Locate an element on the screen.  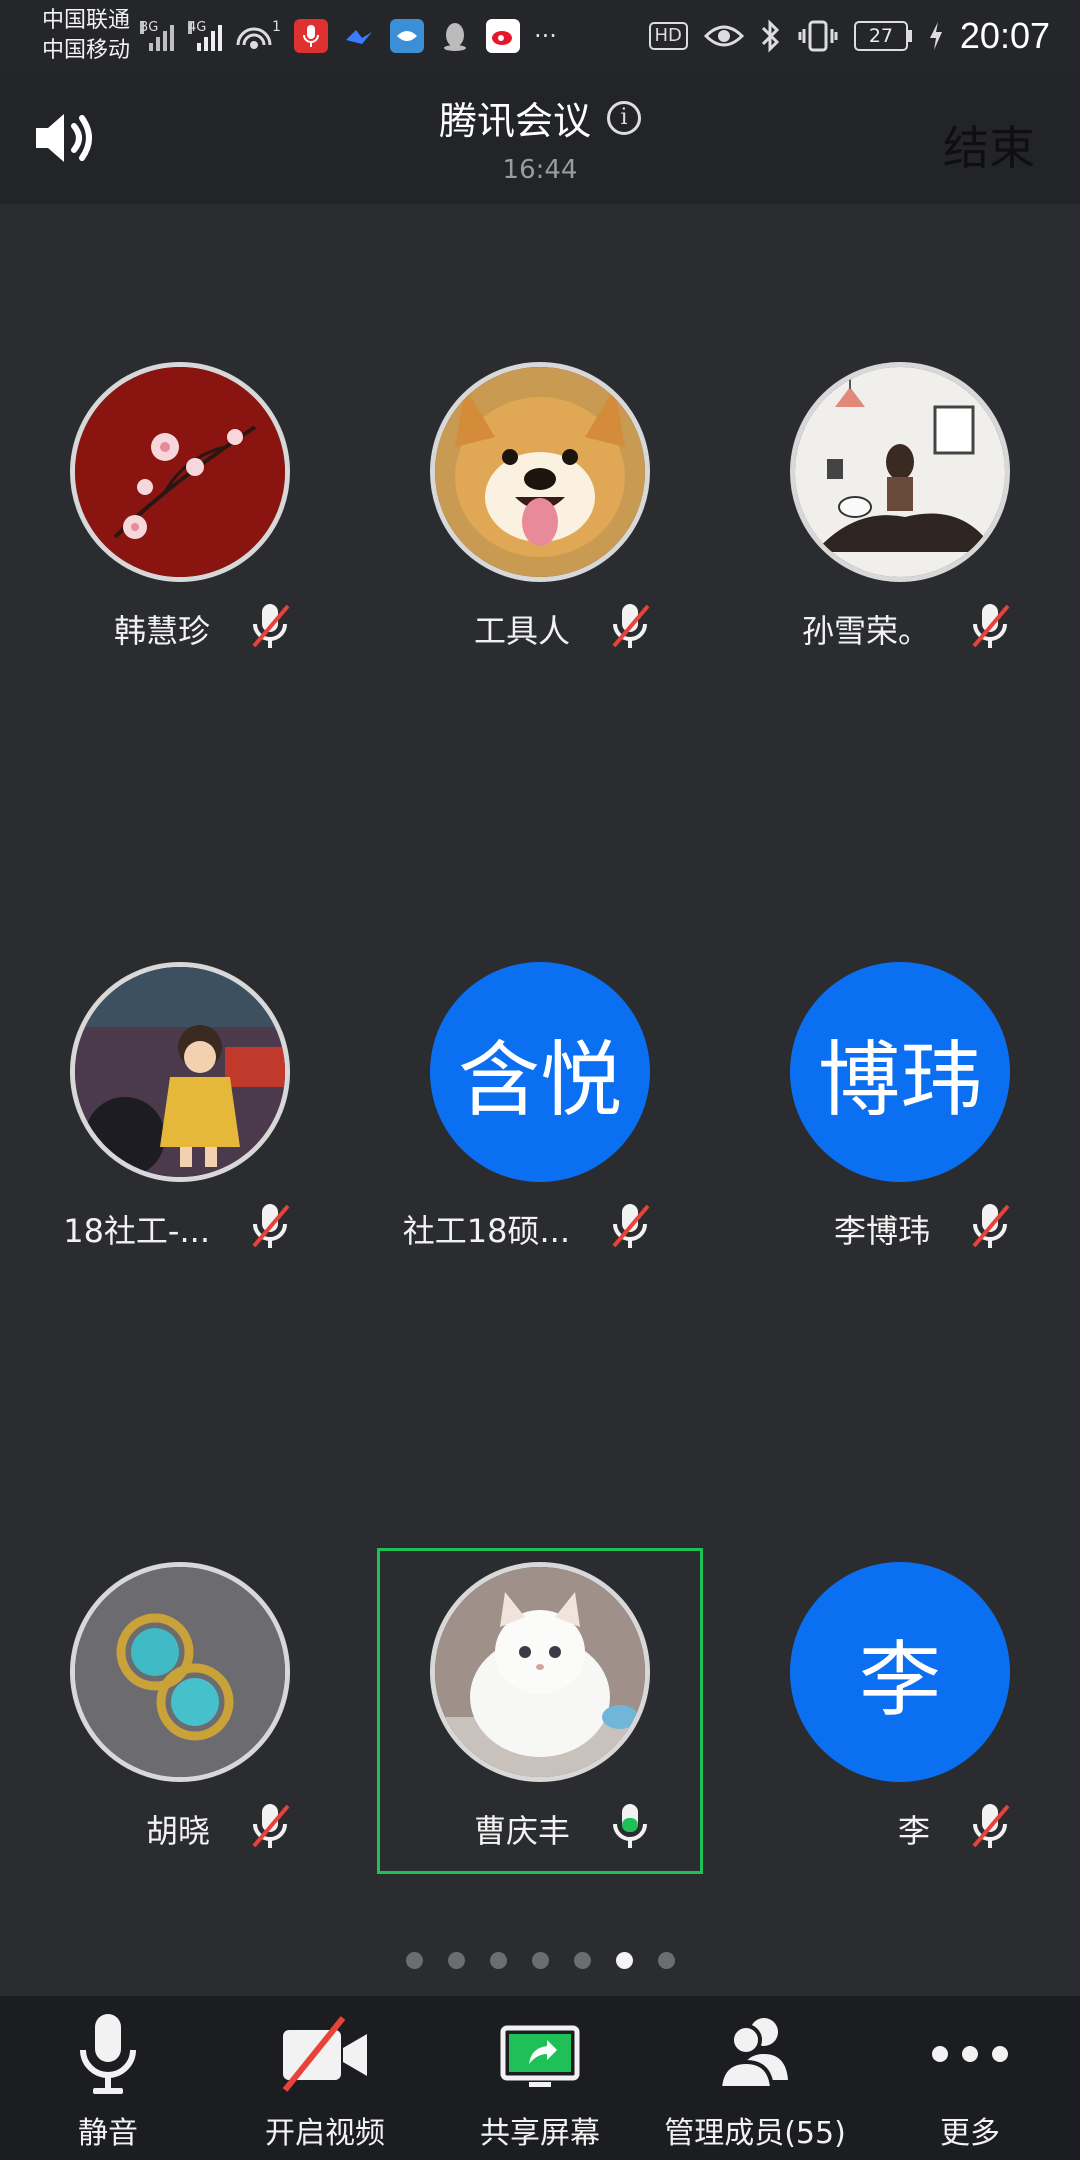
more-notifications-icon: ··· is located at coordinates (545, 36).